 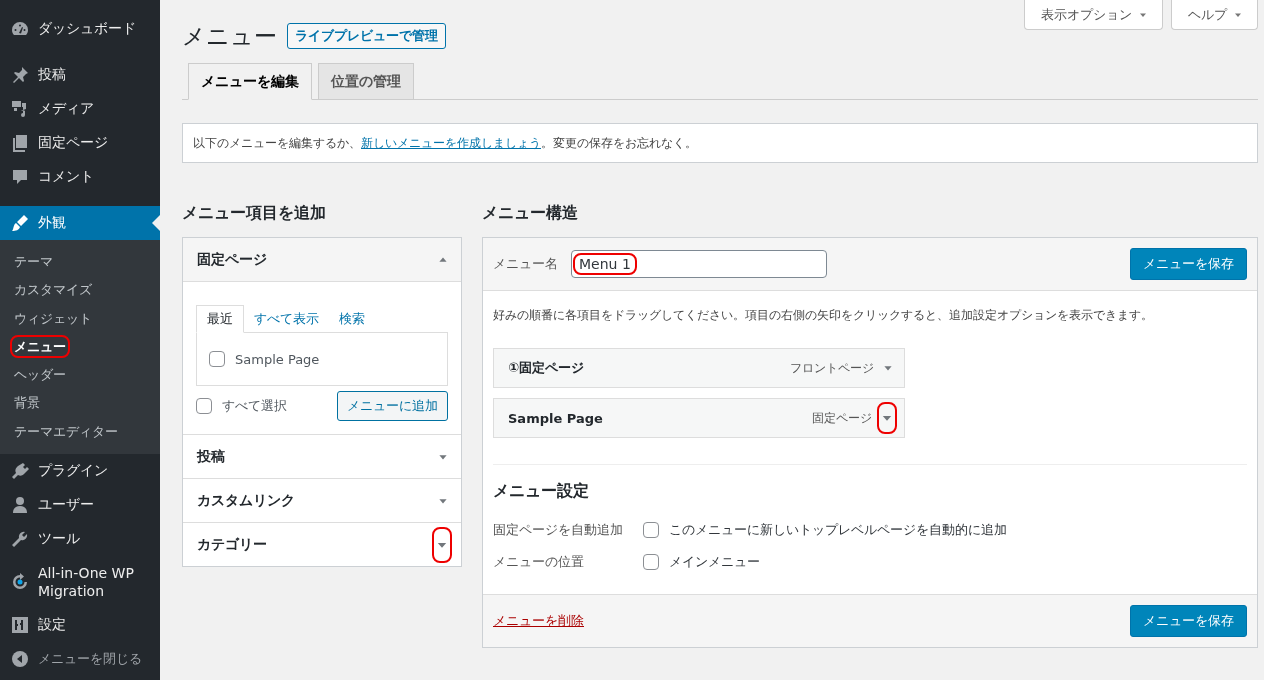 I want to click on setting-label: 固定ページを自動追加, so click(x=558, y=530).